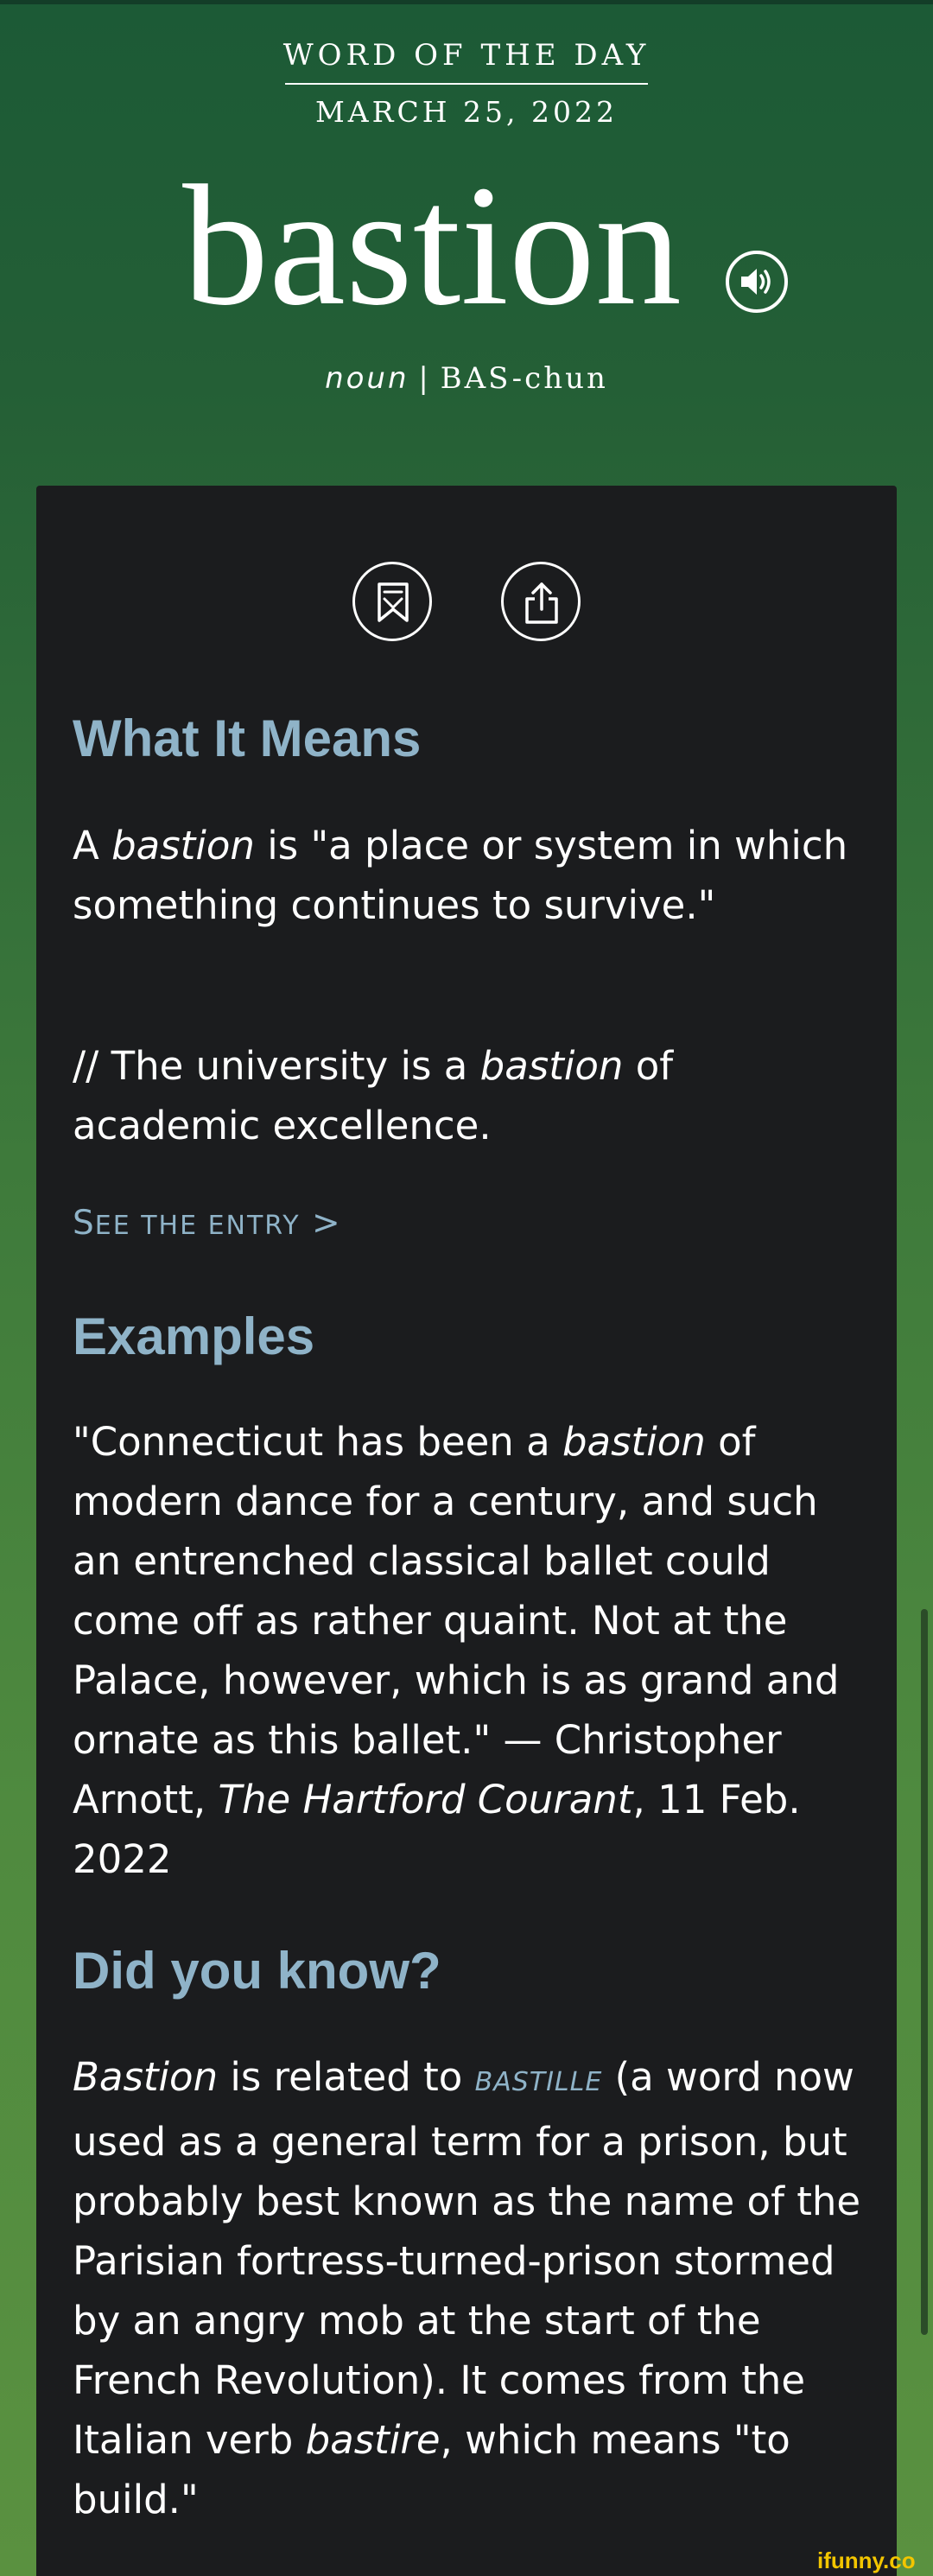 The width and height of the screenshot is (933, 2576). I want to click on bookmark-button, so click(392, 601).